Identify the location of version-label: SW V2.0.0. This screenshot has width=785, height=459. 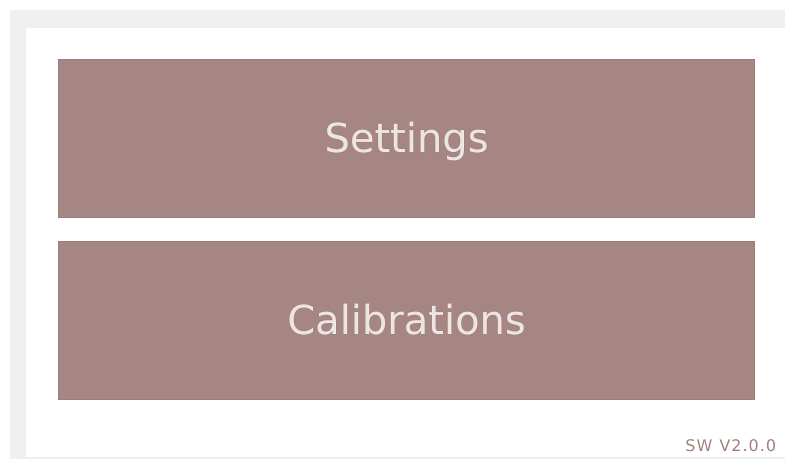
(731, 445).